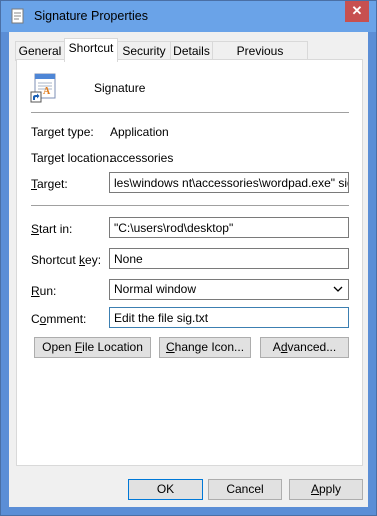  I want to click on start-in-field: "C:\users\rod\desktop", so click(229, 227).